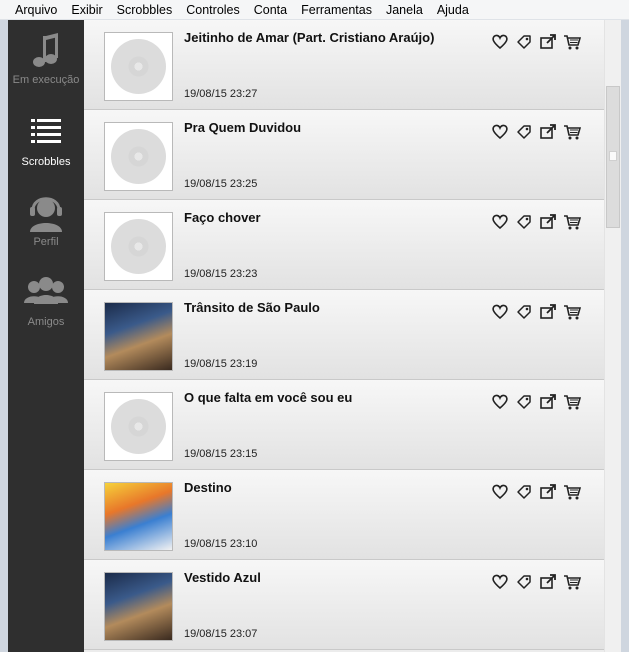 The height and width of the screenshot is (652, 629). I want to click on sidebar-item-label: Em execução, so click(46, 80).